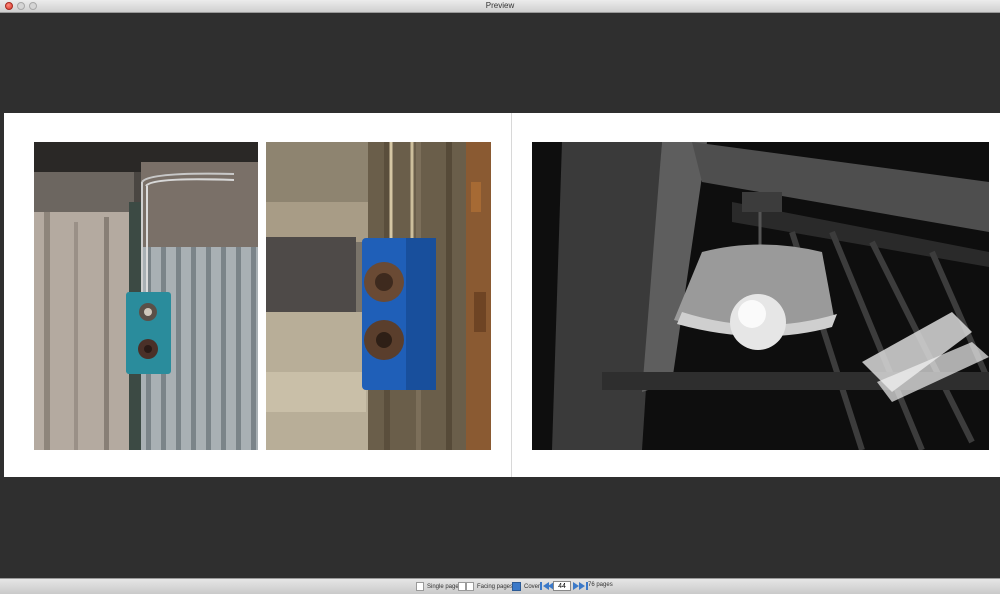 This screenshot has height=594, width=1000. Describe the element at coordinates (532, 586) in the screenshot. I see `cover-label: Cover` at that location.